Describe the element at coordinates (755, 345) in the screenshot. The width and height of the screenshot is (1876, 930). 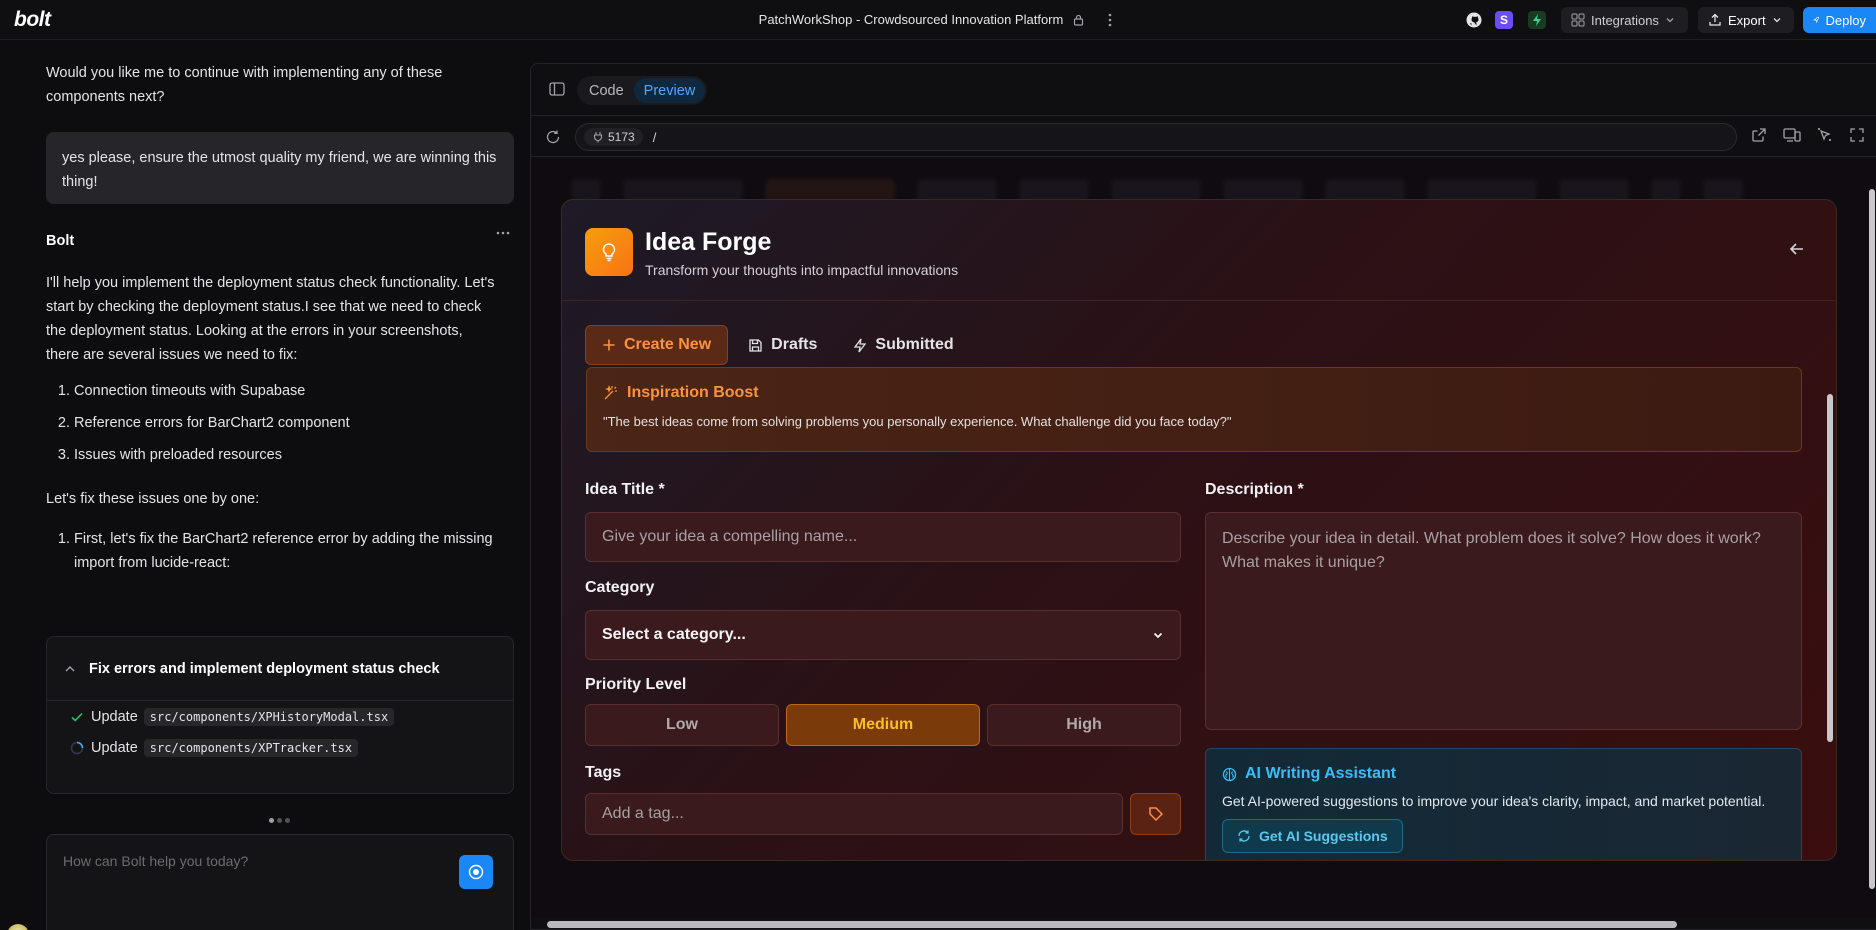
I see `save-icon` at that location.